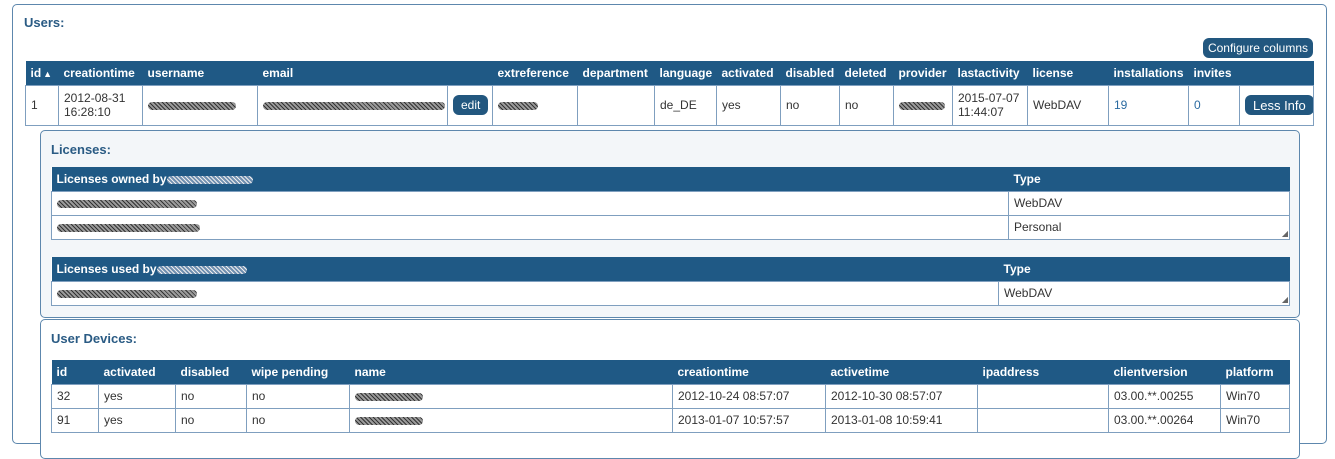 This screenshot has height=459, width=1335. What do you see at coordinates (1144, 269) in the screenshot?
I see `licenses-used-type-header: Type` at bounding box center [1144, 269].